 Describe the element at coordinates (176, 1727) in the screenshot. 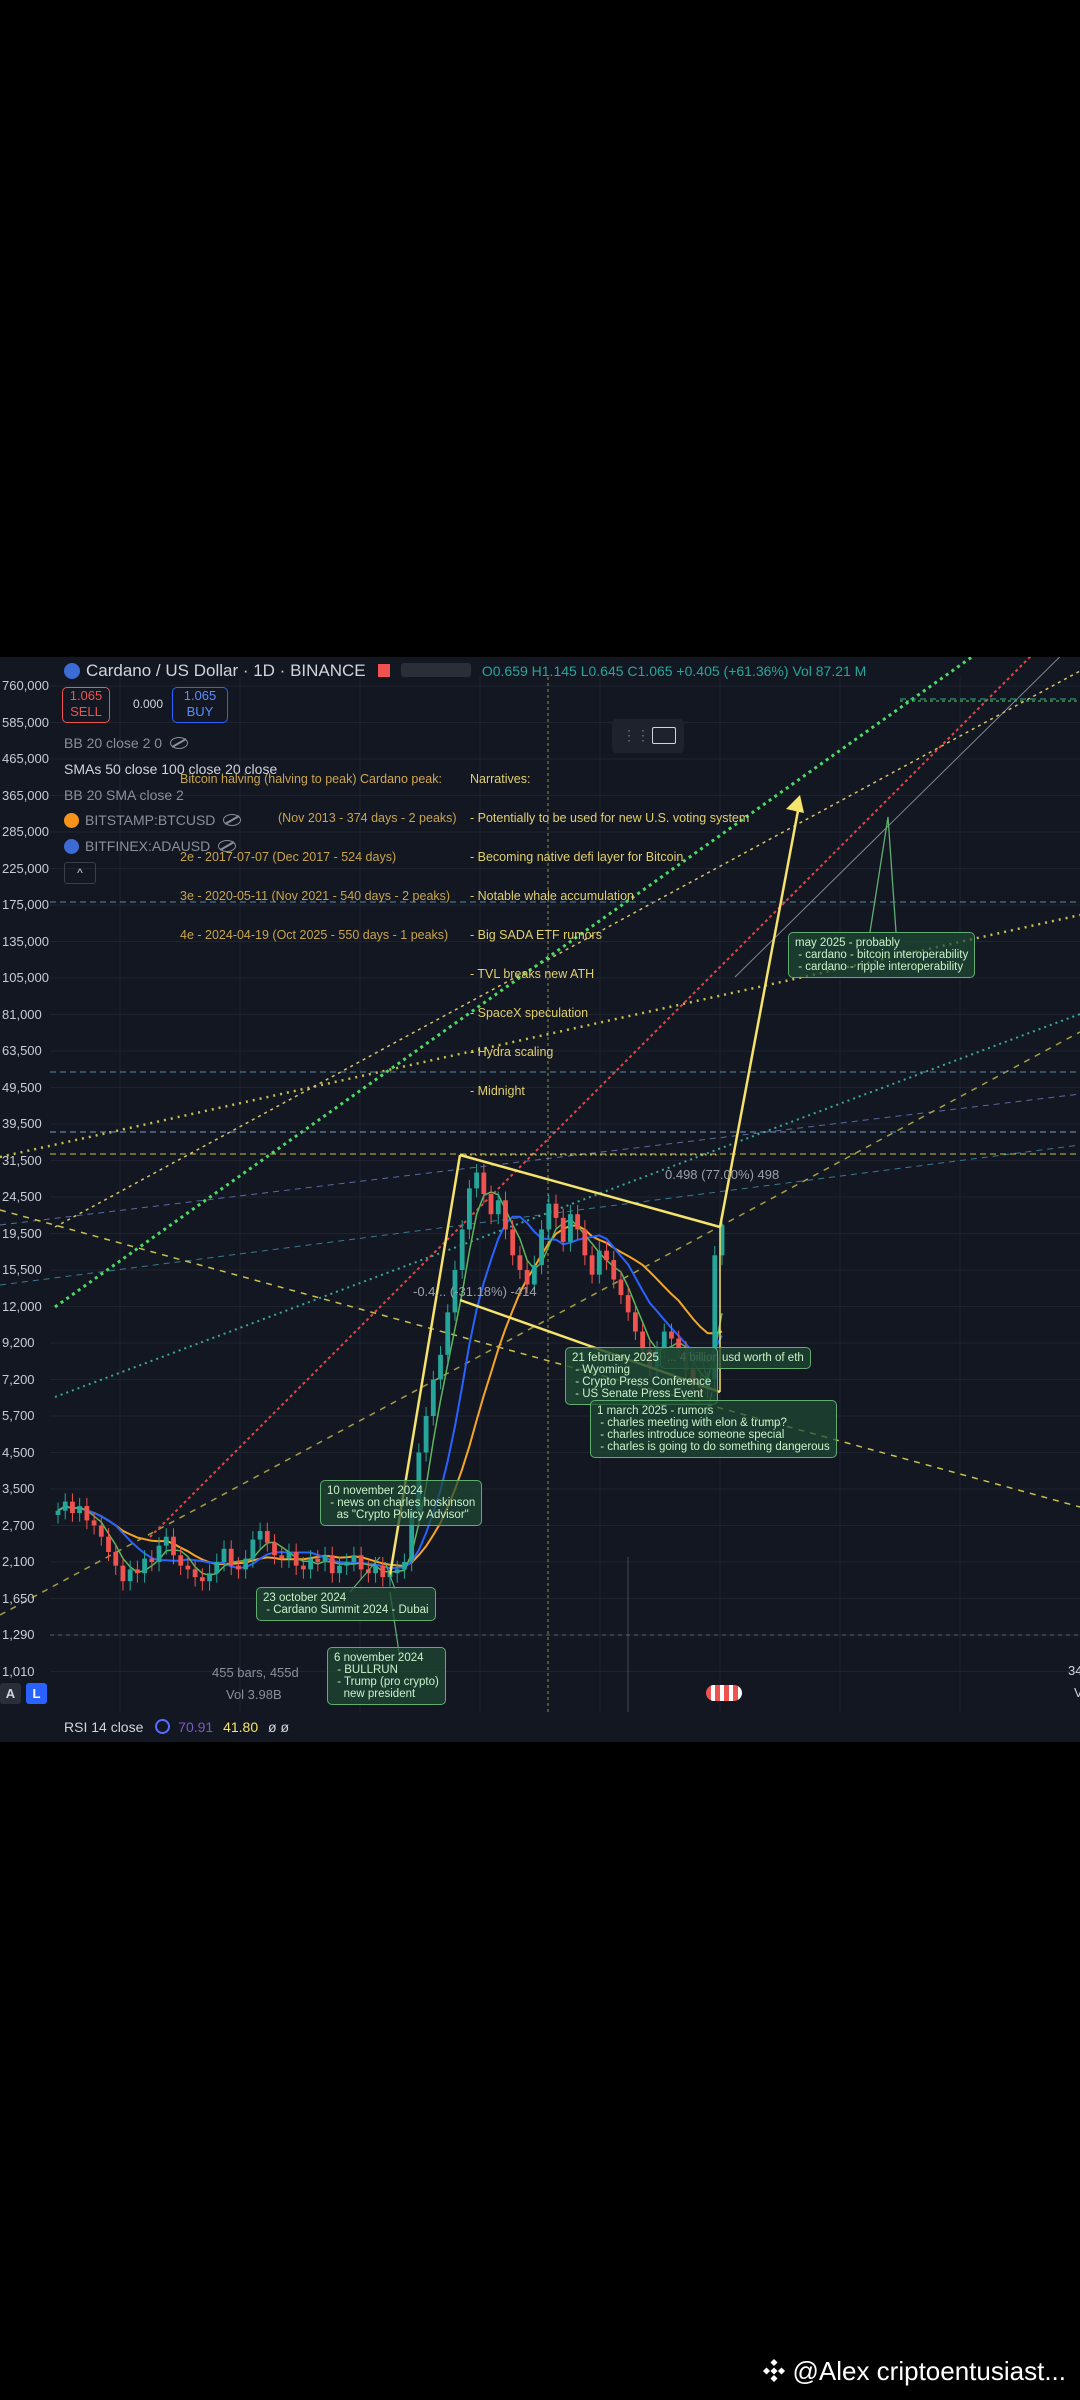

I see `rsi-indicator: RSI 14 close 70.91 41.80 ø ø` at that location.